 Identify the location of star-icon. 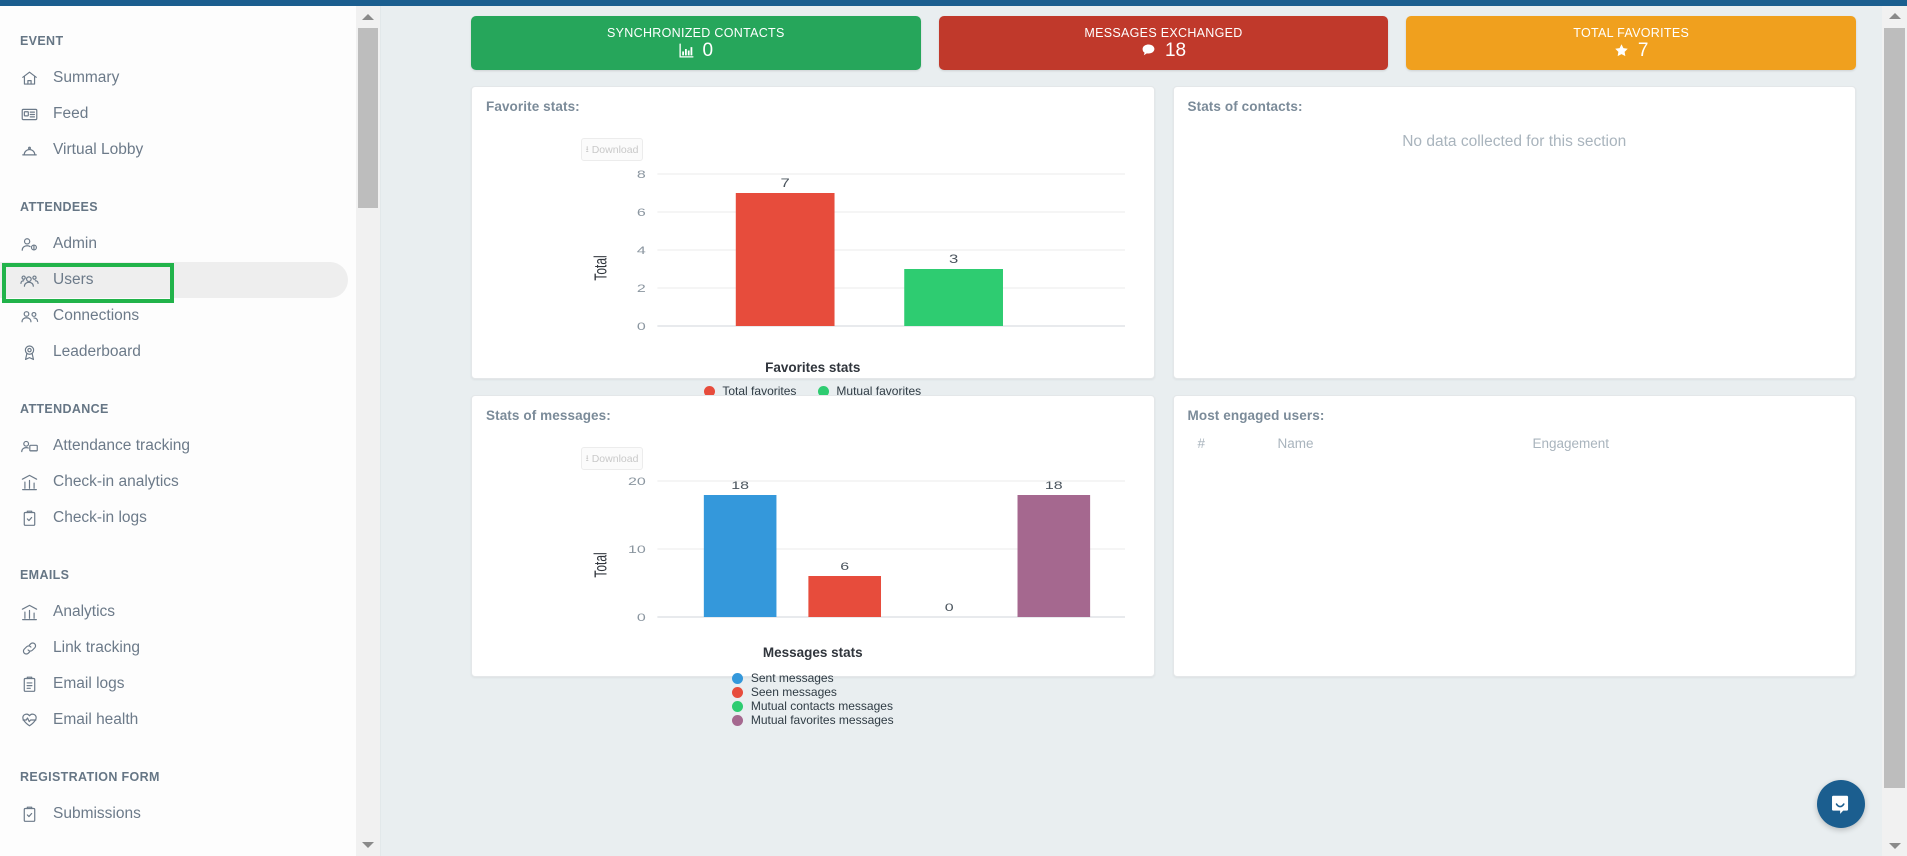
(1621, 50).